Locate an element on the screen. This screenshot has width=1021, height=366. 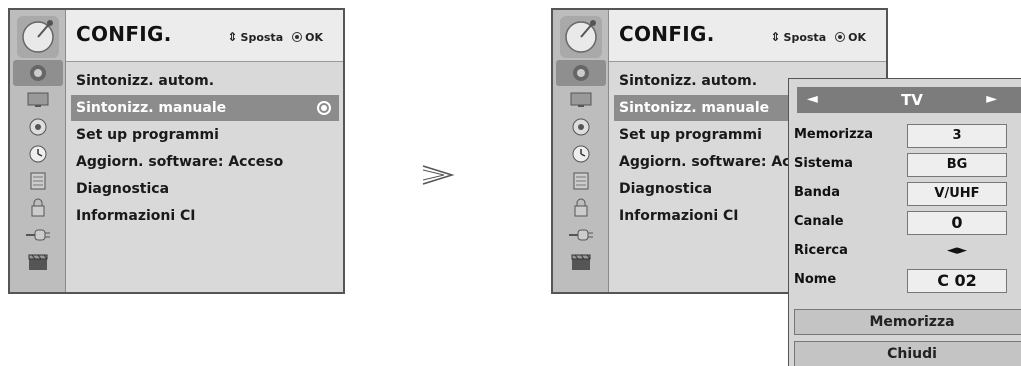
system-label: Sistema is located at coordinates (823, 163).